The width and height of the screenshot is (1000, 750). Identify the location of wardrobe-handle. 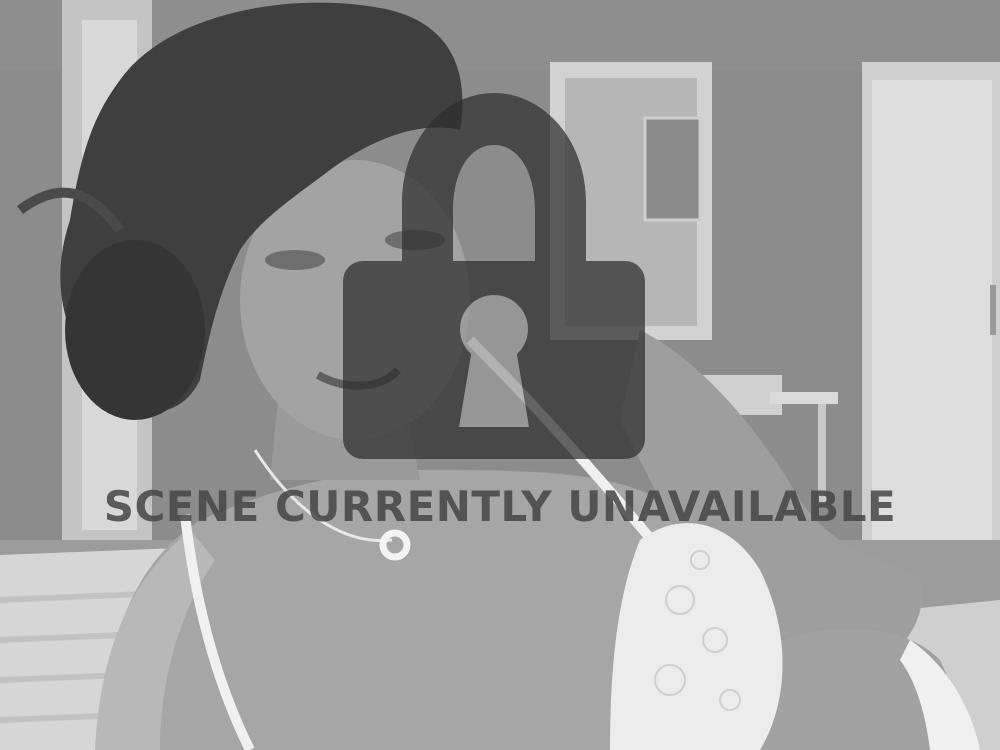
(993, 310).